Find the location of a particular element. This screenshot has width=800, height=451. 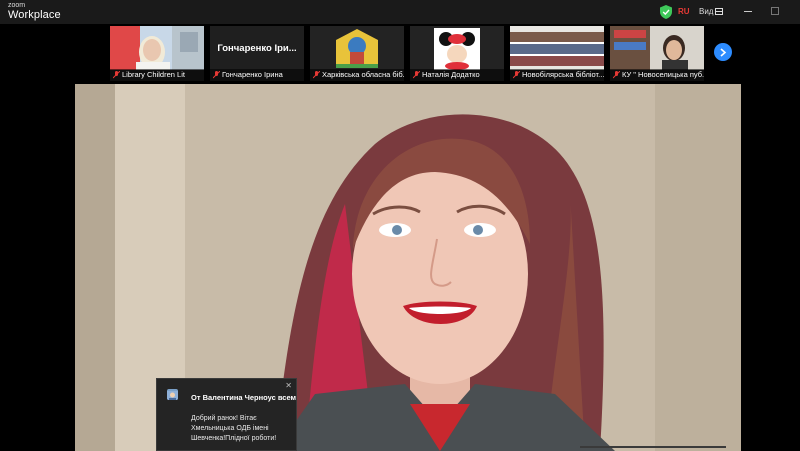

next-page-button is located at coordinates (723, 52).